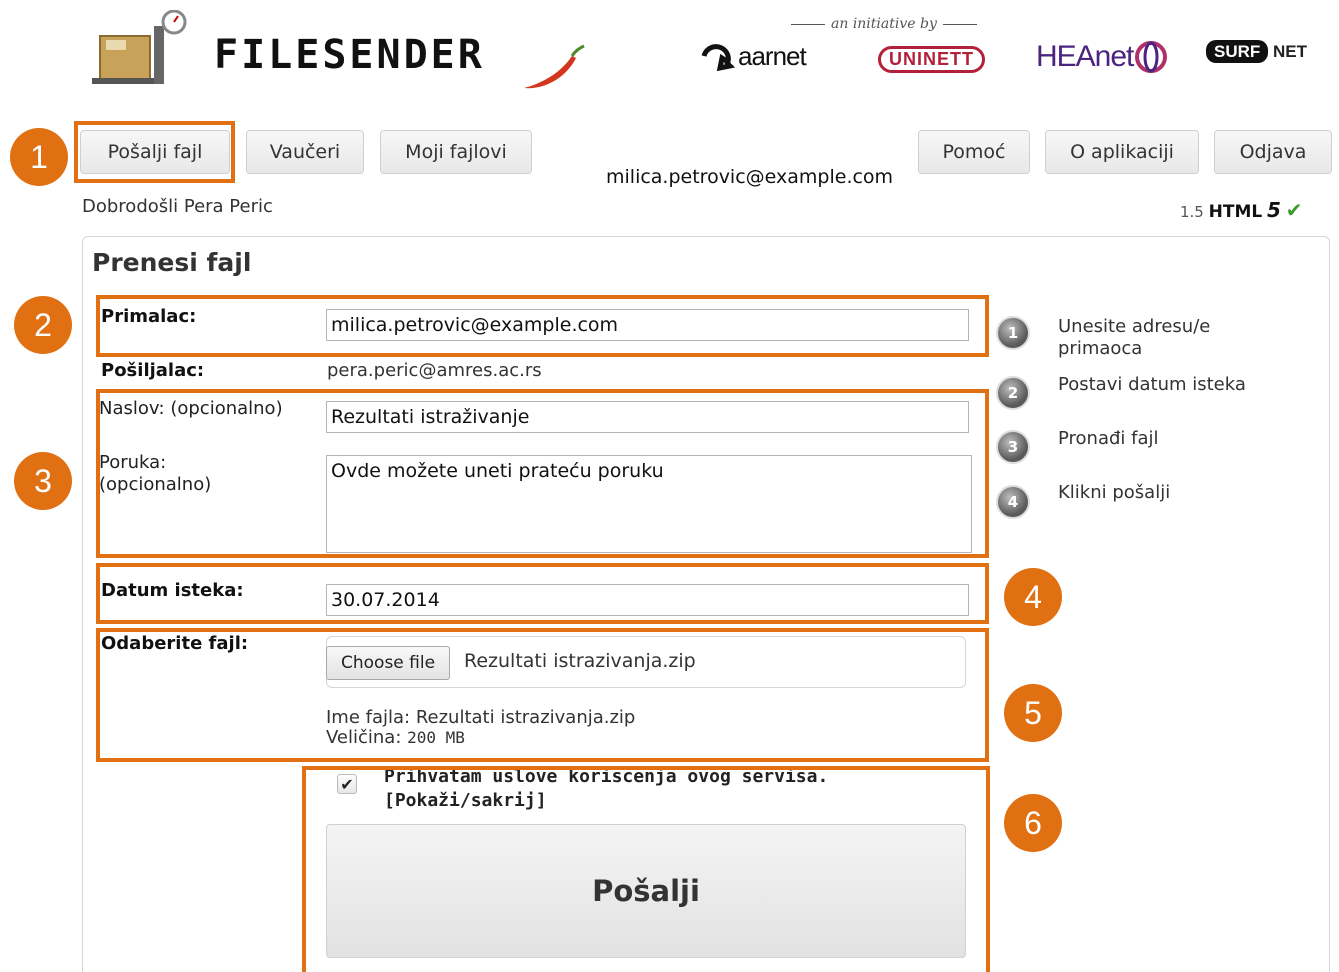  I want to click on step-3-text: Pronađi fajl, so click(1108, 438).